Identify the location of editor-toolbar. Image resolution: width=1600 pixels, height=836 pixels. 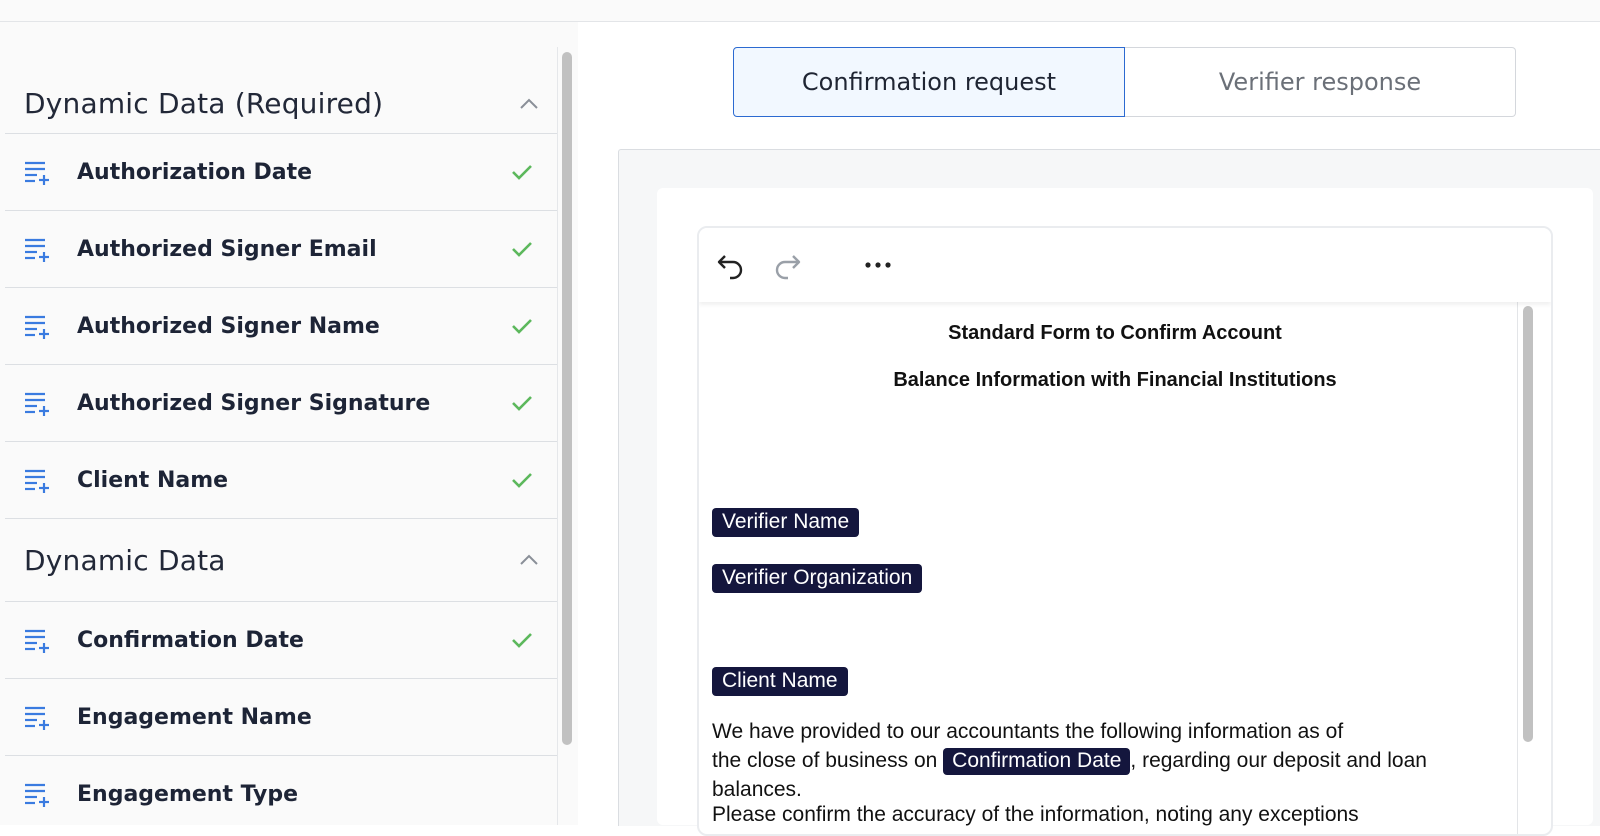
(1125, 265).